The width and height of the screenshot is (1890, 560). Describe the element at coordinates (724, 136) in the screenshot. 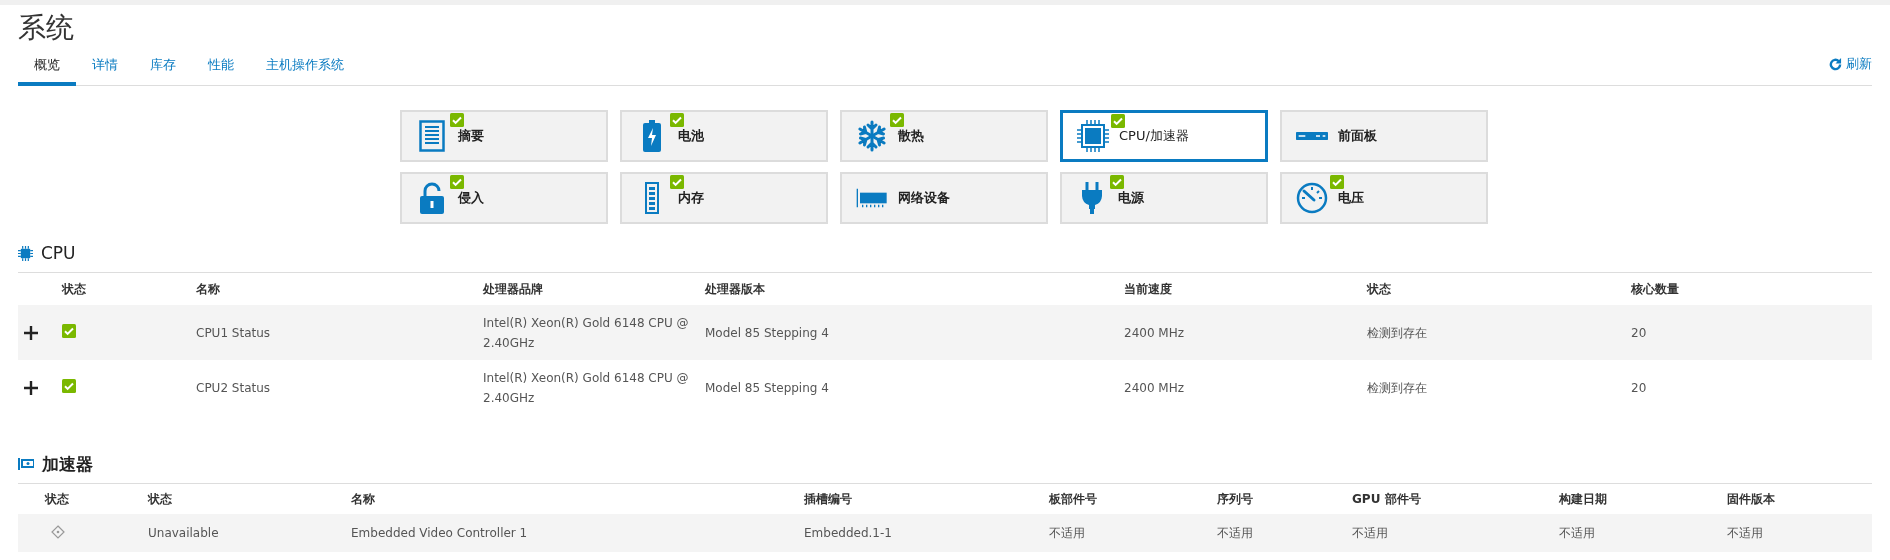

I see `category-tile: 电池` at that location.